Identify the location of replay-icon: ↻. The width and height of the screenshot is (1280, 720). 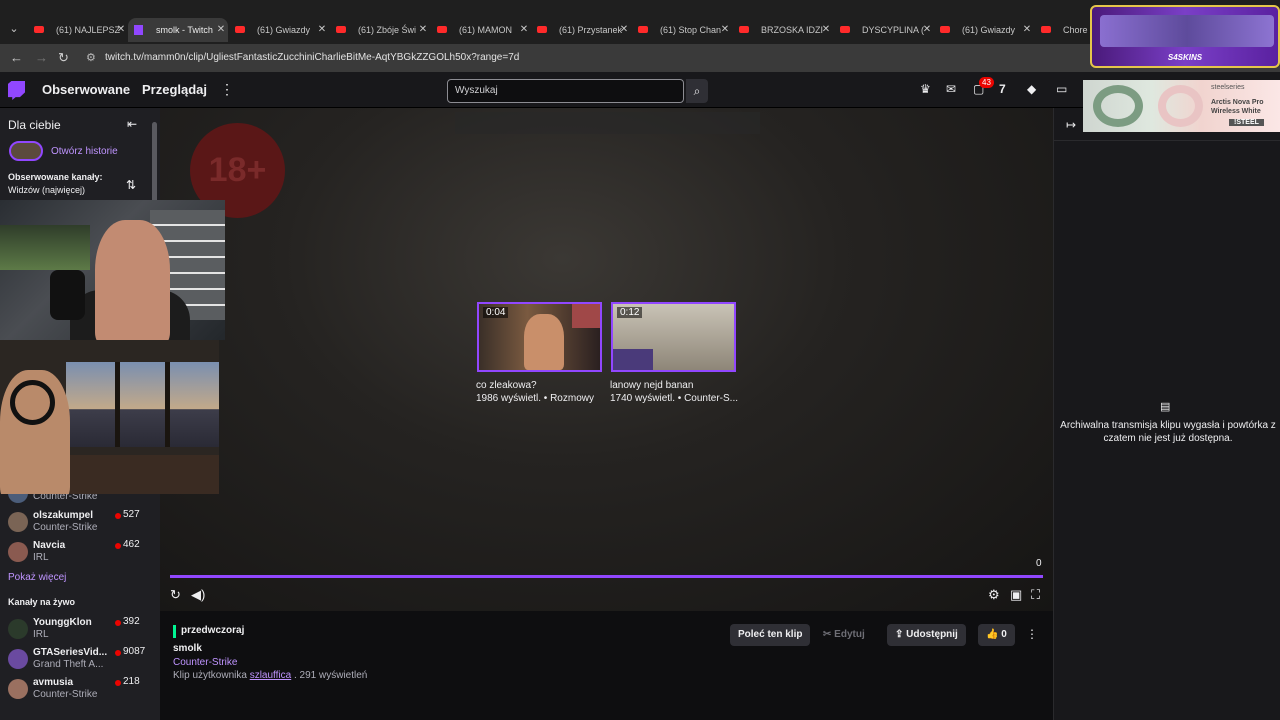
(175, 595).